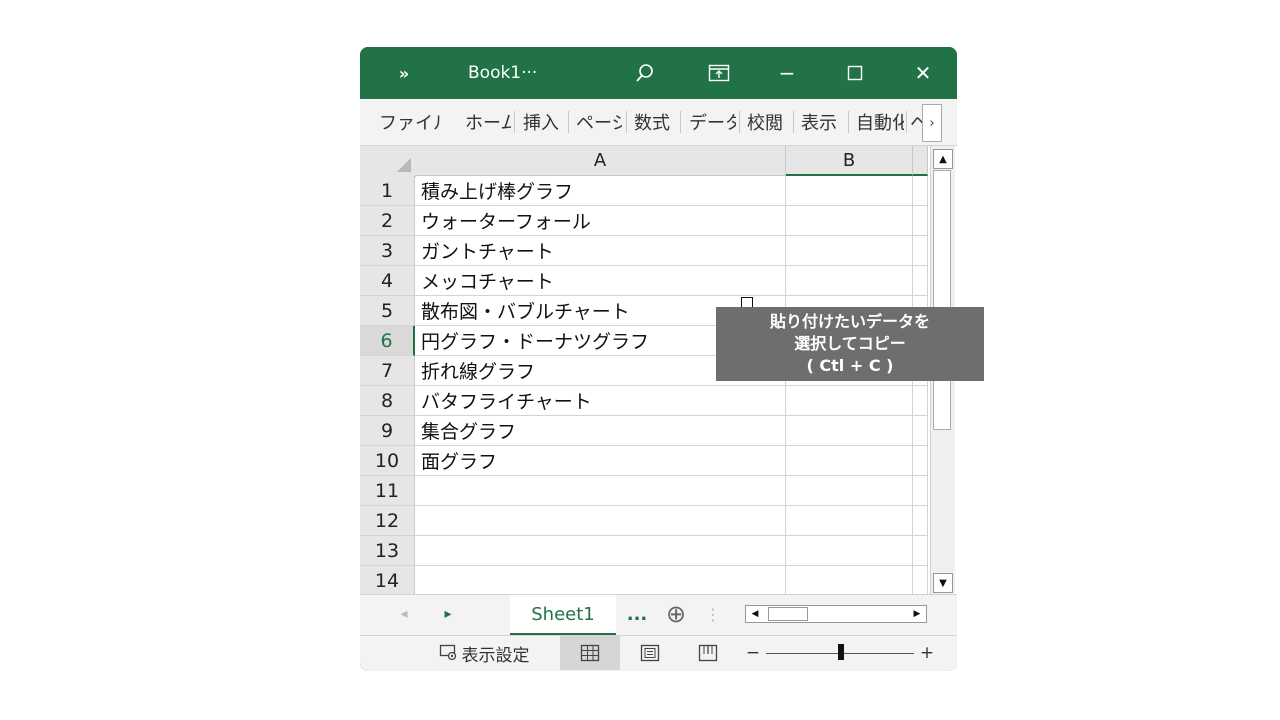  What do you see at coordinates (849, 161) in the screenshot?
I see `column-header-b: B` at bounding box center [849, 161].